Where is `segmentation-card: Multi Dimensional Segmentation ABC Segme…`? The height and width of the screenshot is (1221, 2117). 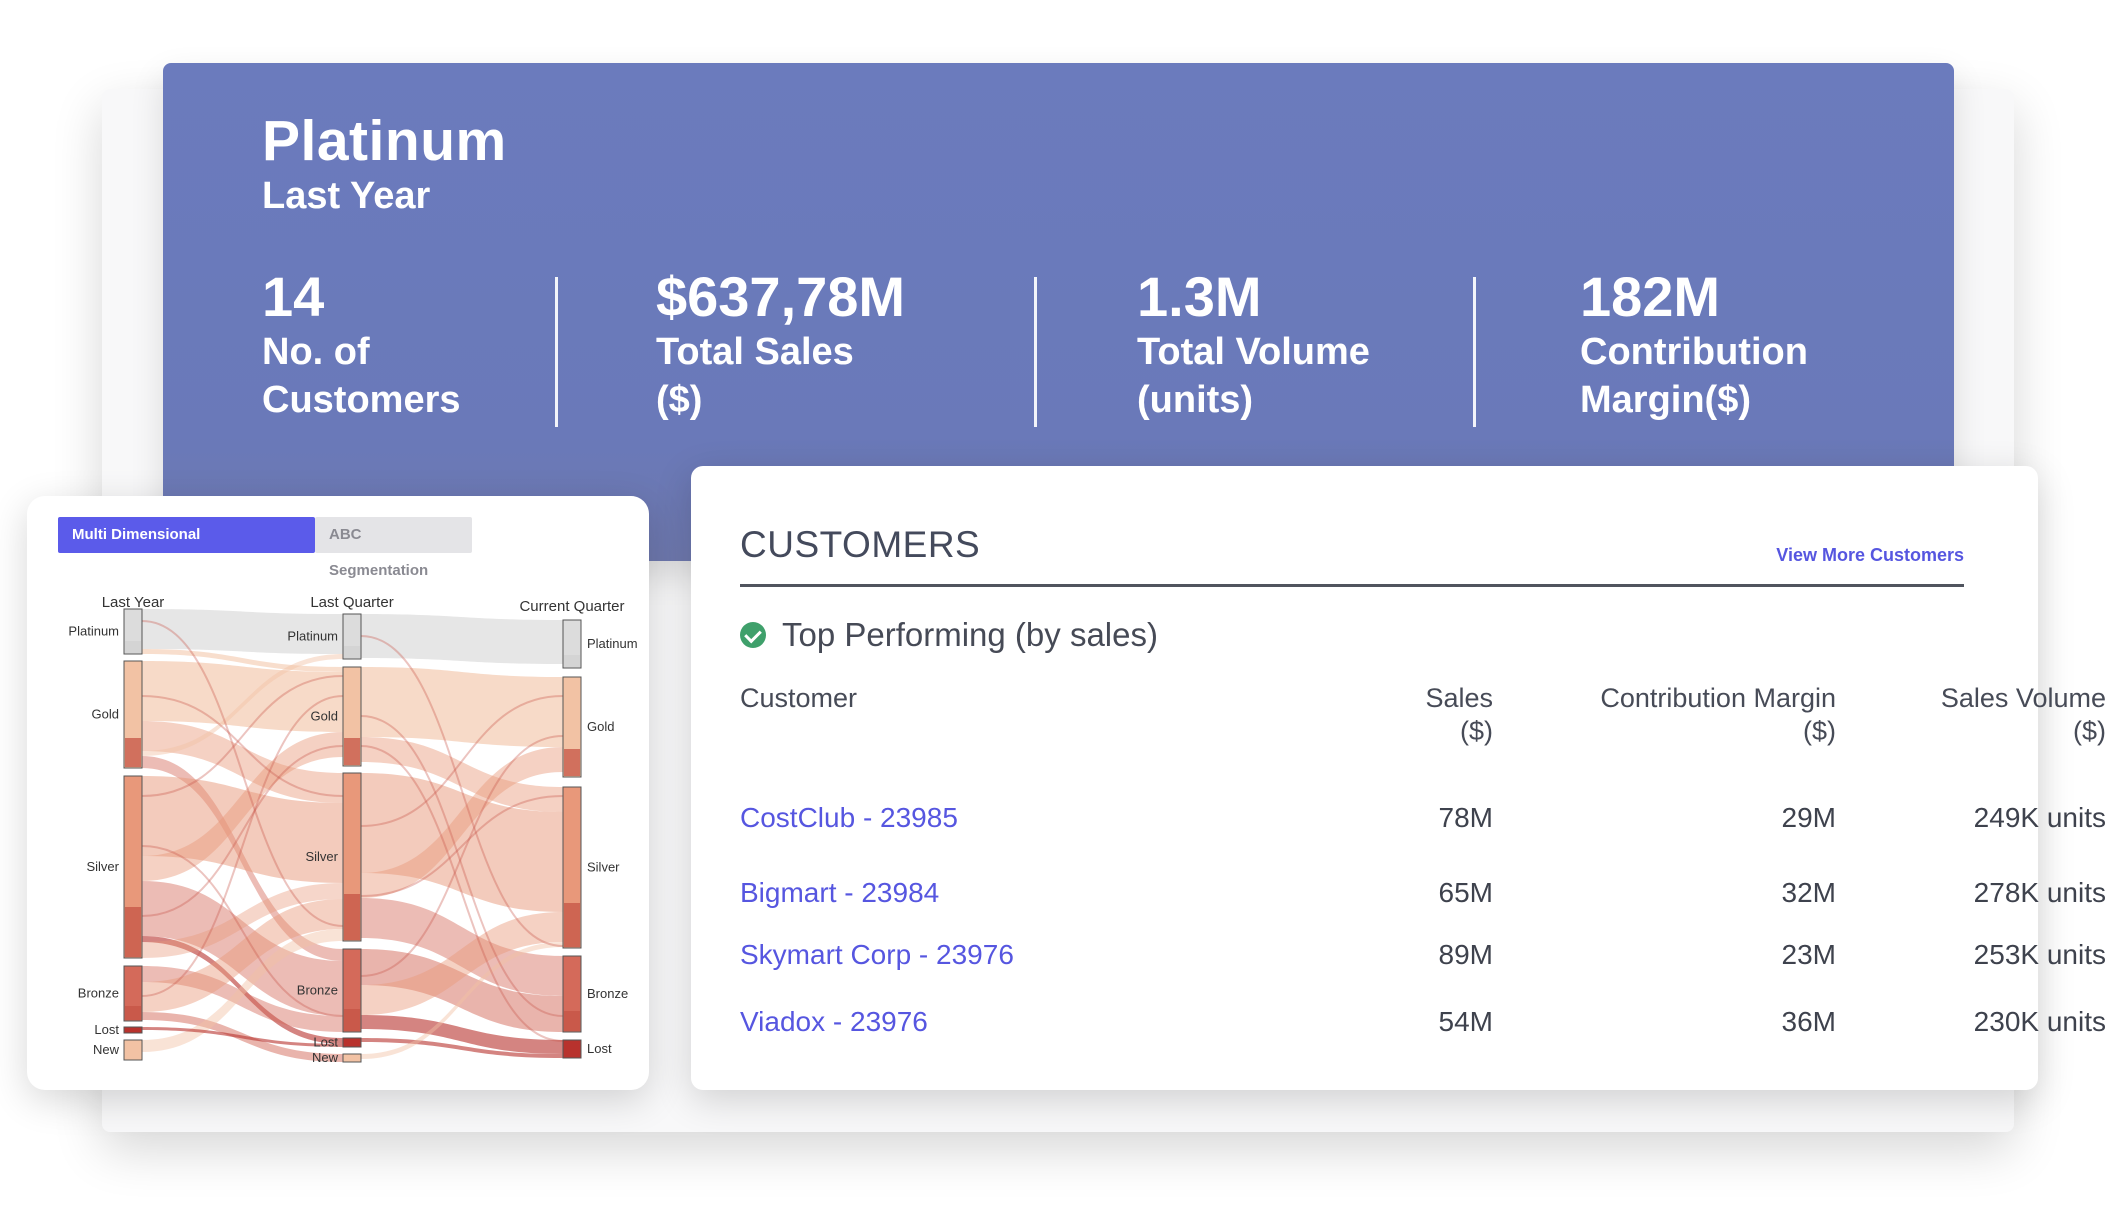
segmentation-card: Multi Dimensional Segmentation ABC Segme… is located at coordinates (338, 793).